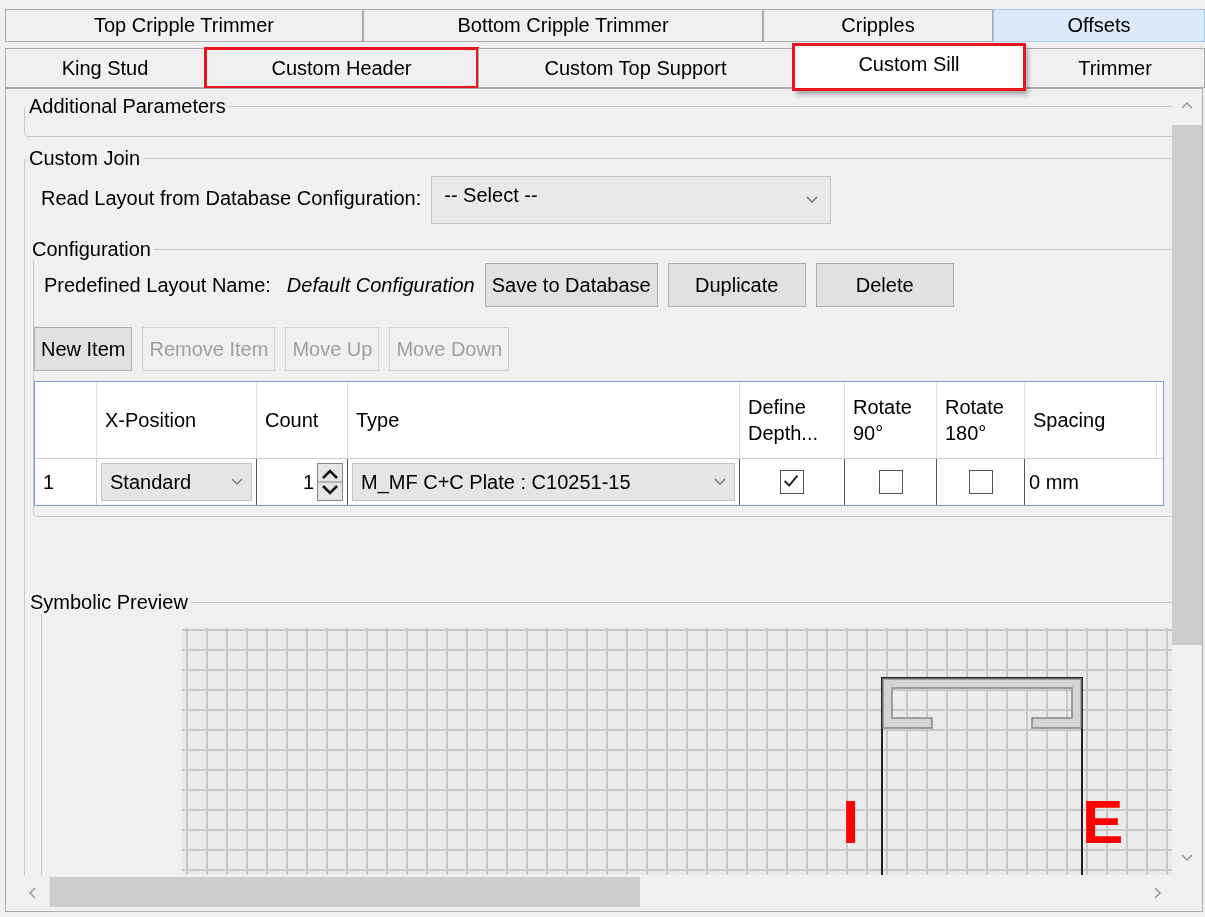  I want to click on scroll-up-icon, so click(1187, 105).